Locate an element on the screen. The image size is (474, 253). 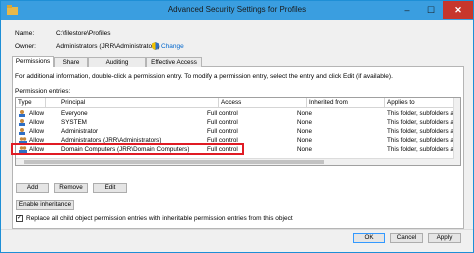
tab-auditing: Auditing is located at coordinates (117, 62).